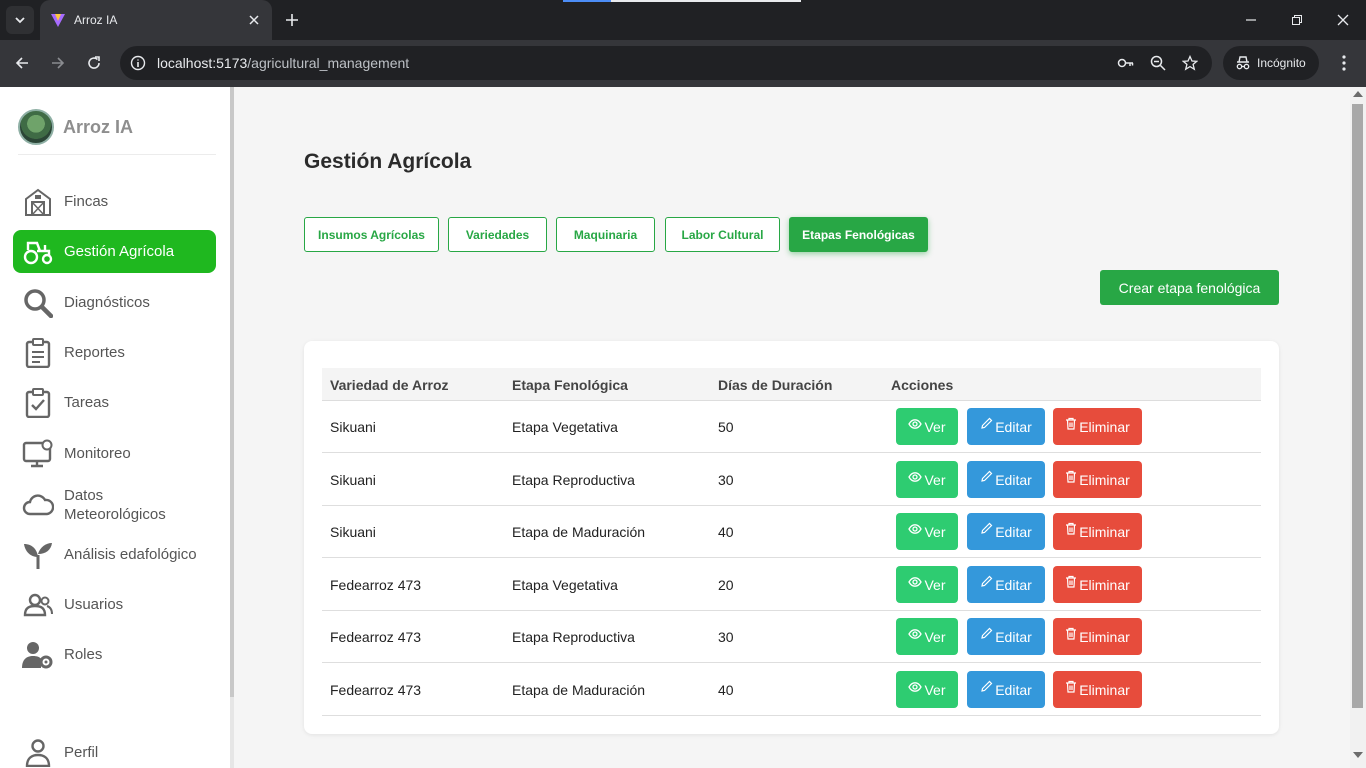 Image resolution: width=1366 pixels, height=768 pixels. I want to click on incognito-indicator: Incógnito, so click(1271, 63).